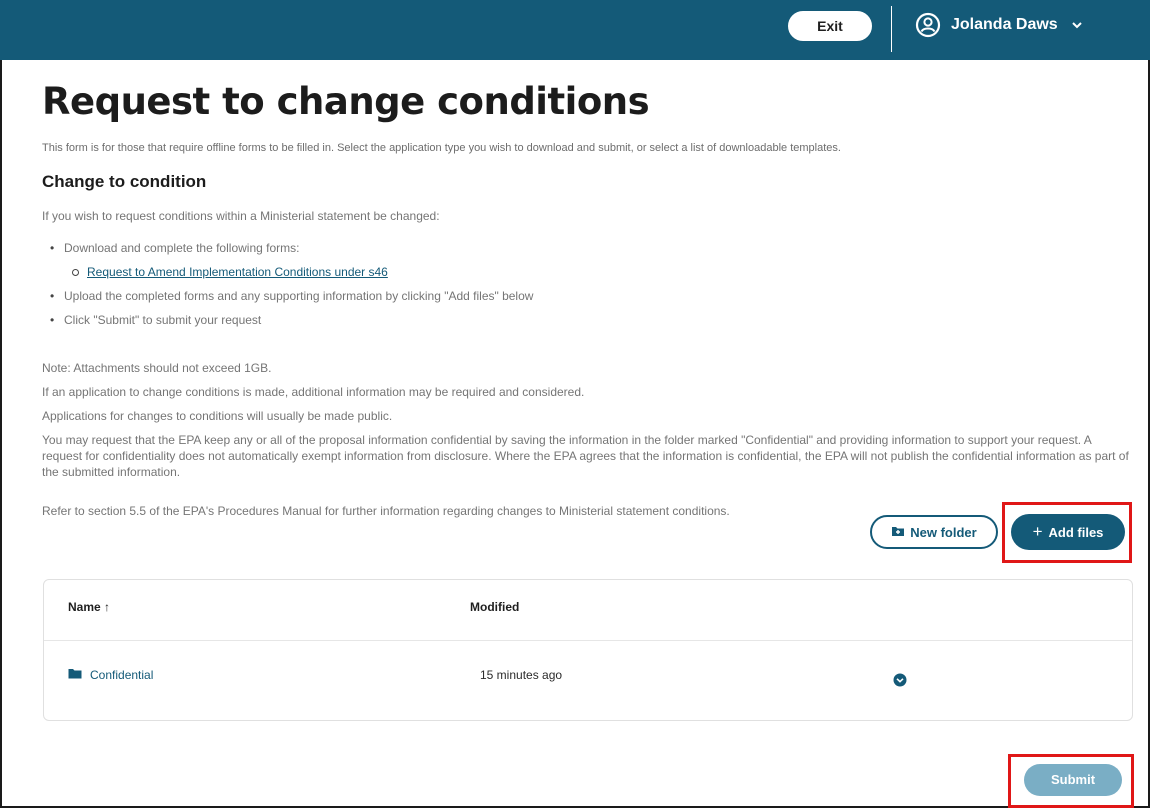 The height and width of the screenshot is (808, 1150). I want to click on user-name: Jolanda Daws, so click(1004, 24).